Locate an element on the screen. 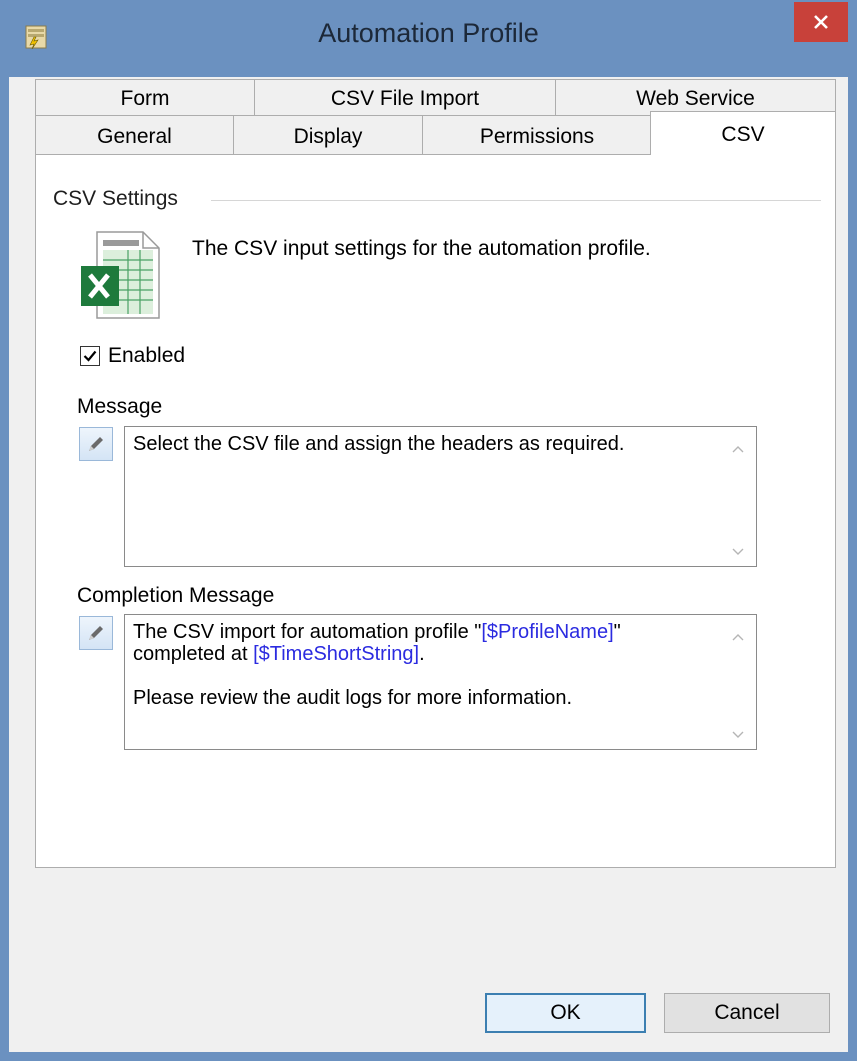 The width and height of the screenshot is (857, 1061). enabled-label: Enabled is located at coordinates (146, 356).